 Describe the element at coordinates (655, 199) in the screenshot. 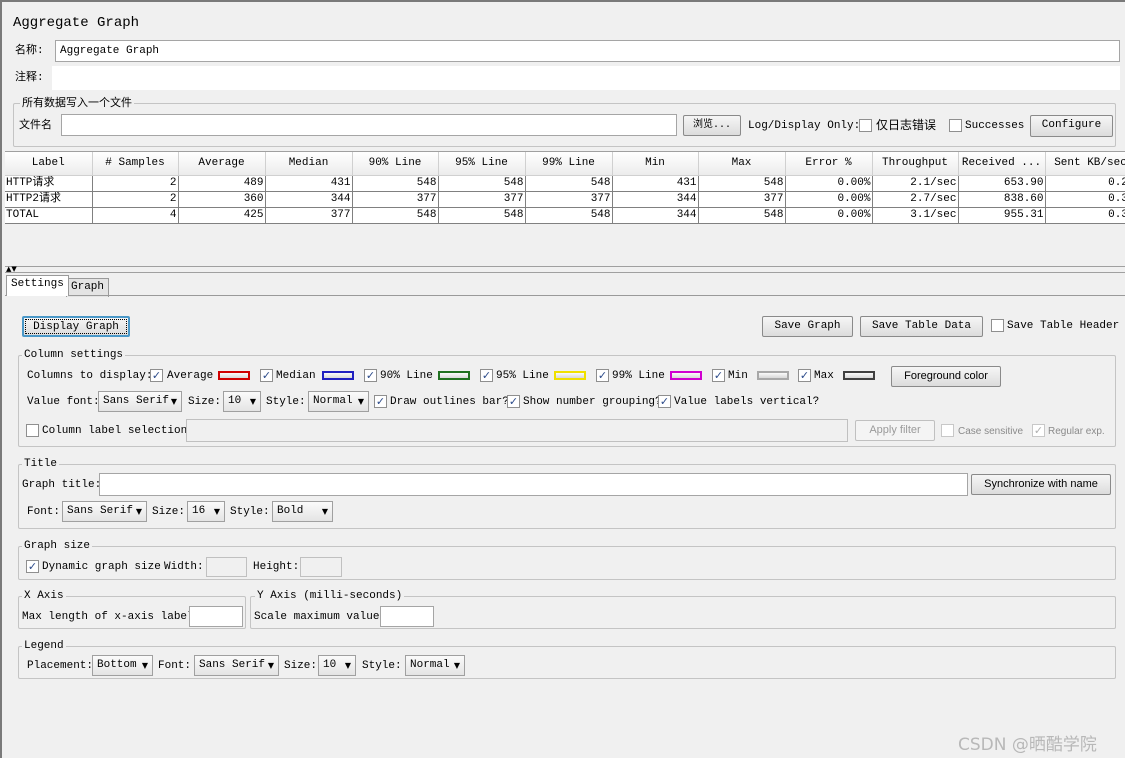

I see `table-cell: 344` at that location.